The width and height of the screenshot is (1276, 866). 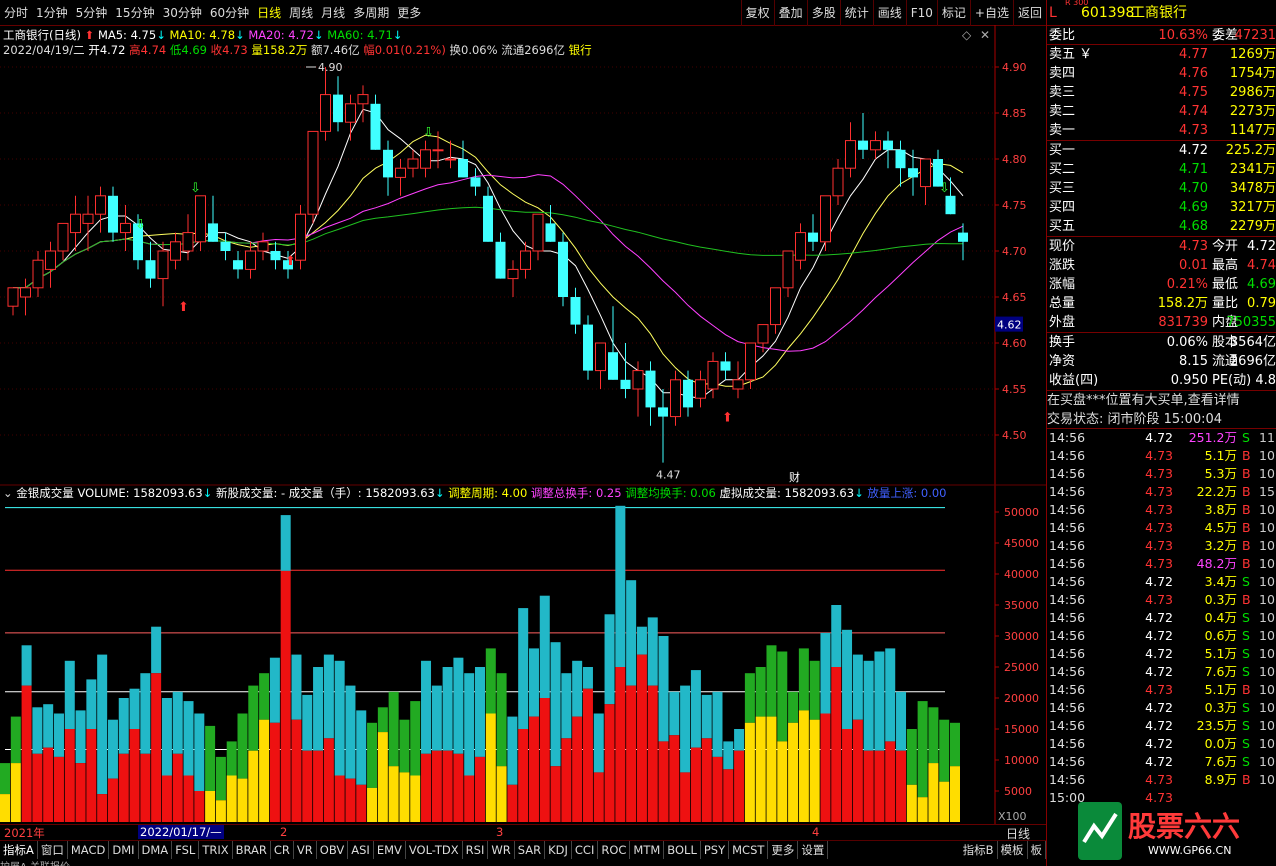 I want to click on bid-row-2: 买三 4.70 3478万, so click(x=1161, y=188).